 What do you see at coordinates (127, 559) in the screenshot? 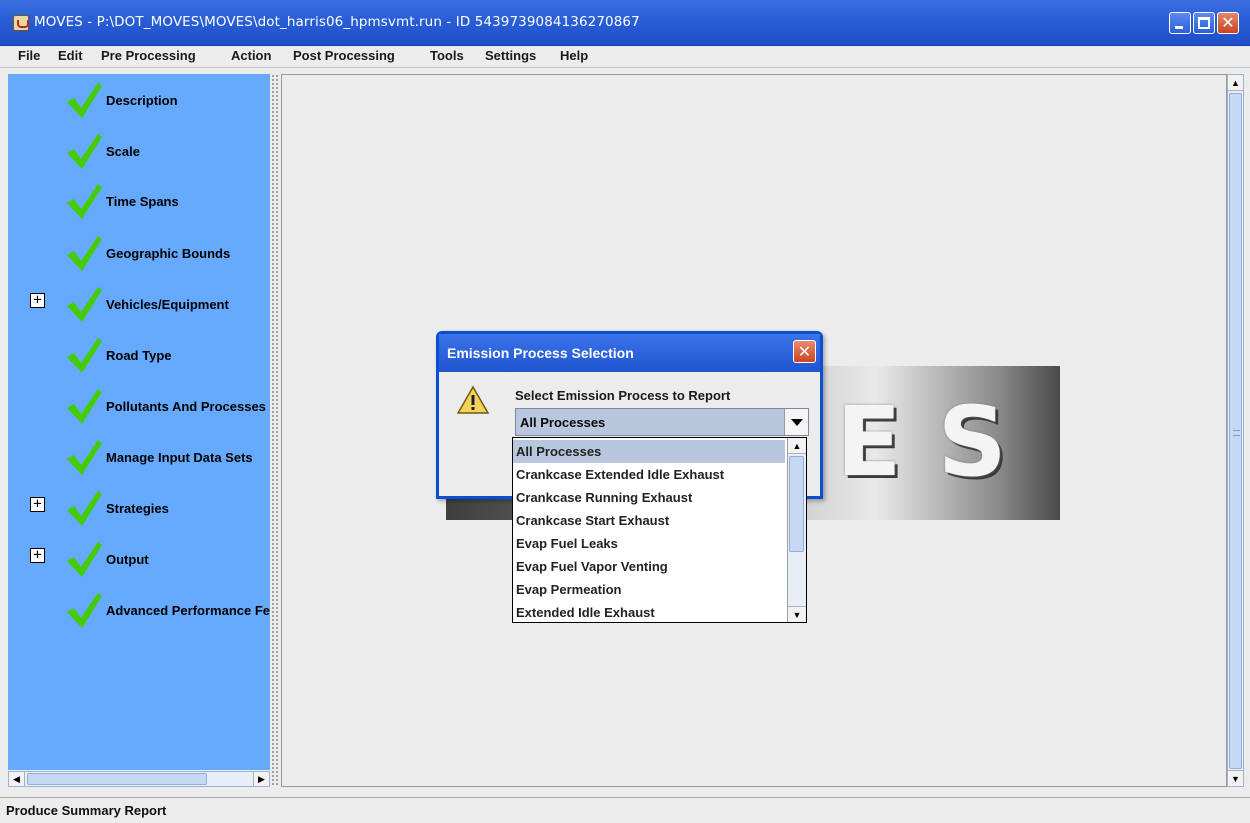
I see `sidebar-item-label: Output` at bounding box center [127, 559].